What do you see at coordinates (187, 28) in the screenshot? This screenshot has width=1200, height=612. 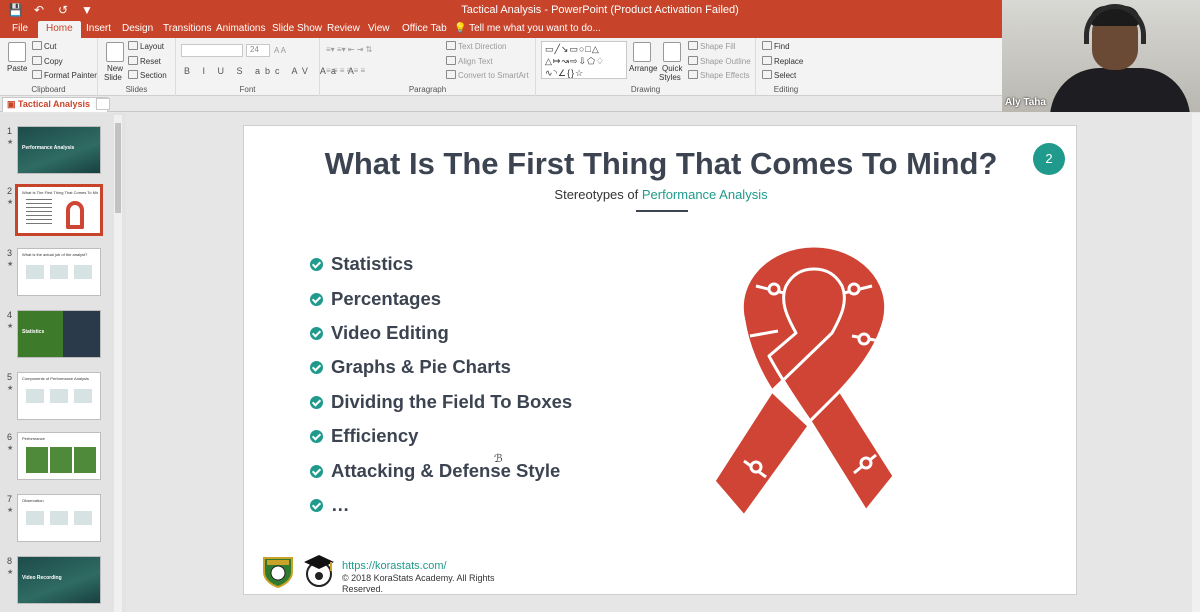 I see `tab-transitions: Transitions` at bounding box center [187, 28].